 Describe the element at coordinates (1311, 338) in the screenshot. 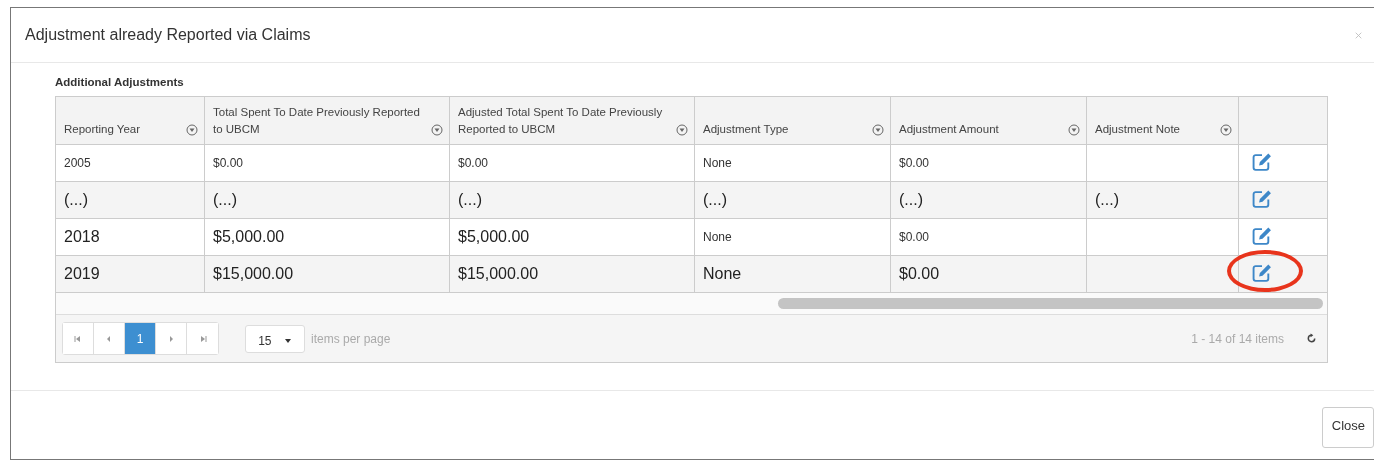

I see `refresh-icon` at that location.